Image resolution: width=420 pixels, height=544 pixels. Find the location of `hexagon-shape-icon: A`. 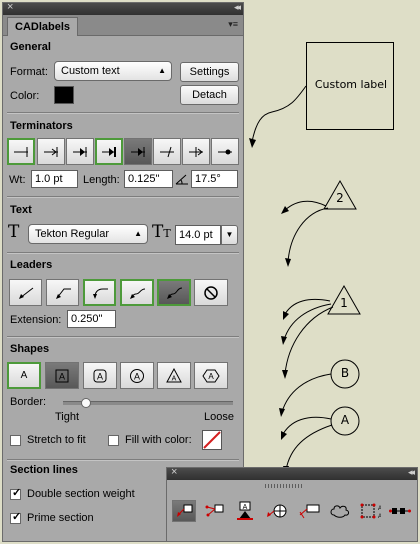

hexagon-shape-icon: A is located at coordinates (211, 375).